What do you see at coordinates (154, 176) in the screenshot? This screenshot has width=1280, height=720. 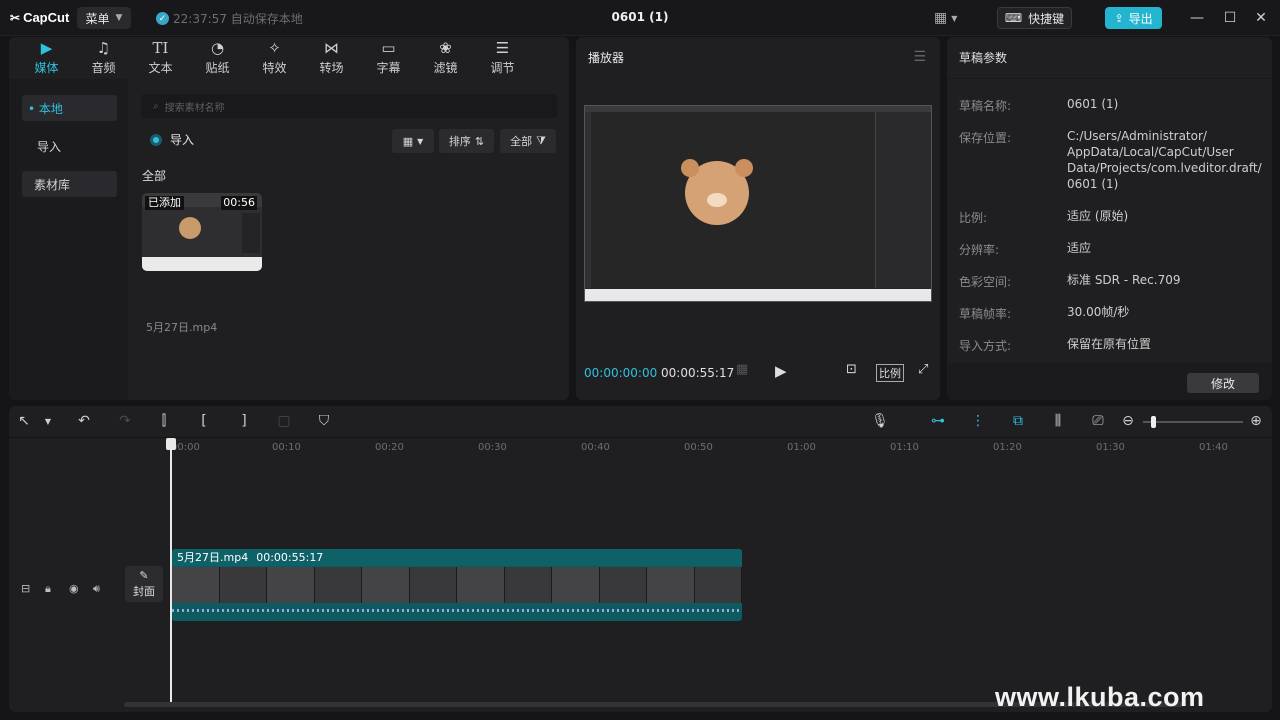 I see `section-label: 全部` at bounding box center [154, 176].